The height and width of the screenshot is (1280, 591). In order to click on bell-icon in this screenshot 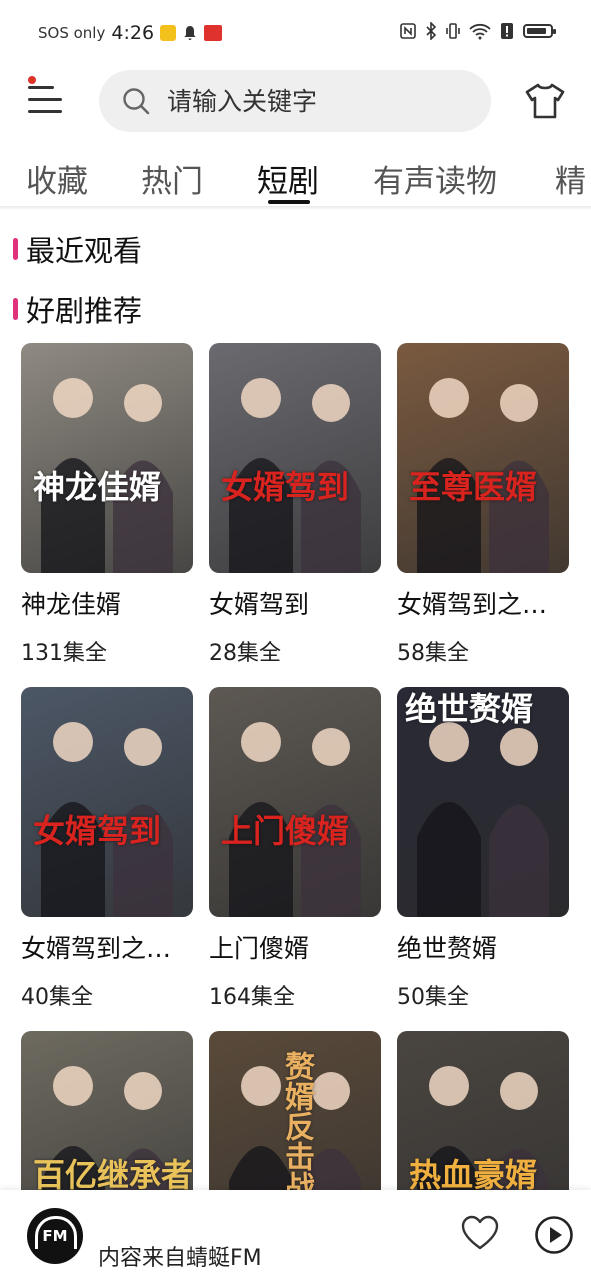, I will do `click(190, 33)`.